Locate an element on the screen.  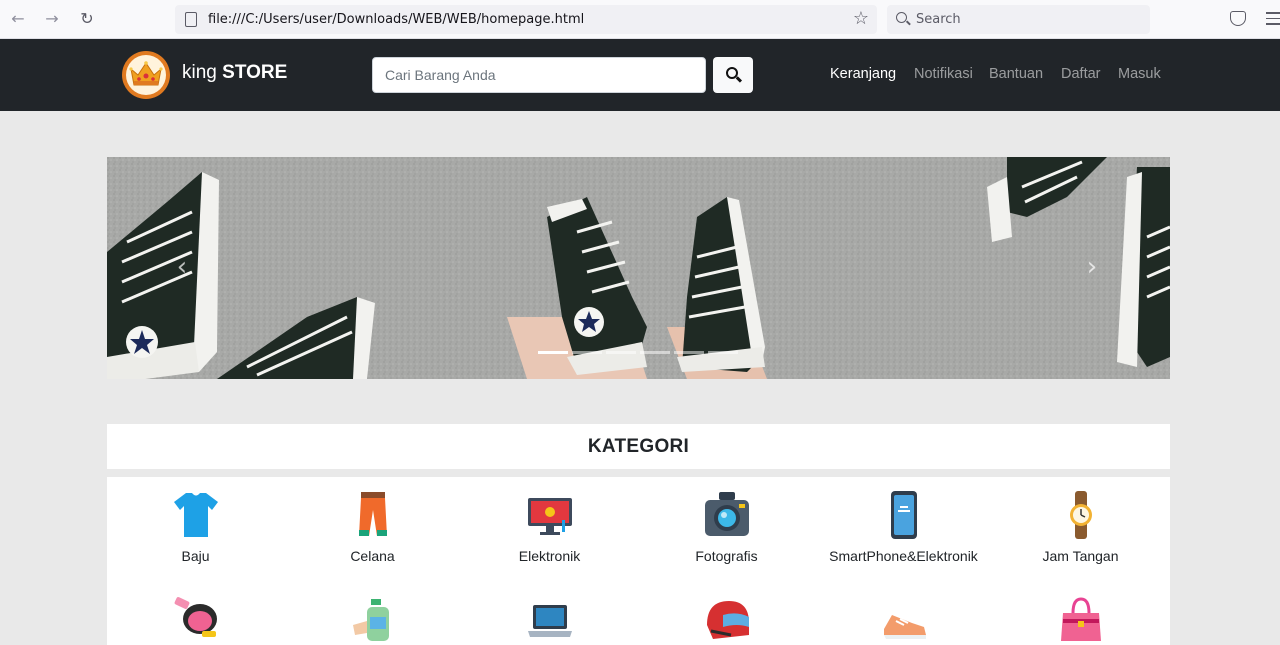
logo is located at coordinates (146, 75).